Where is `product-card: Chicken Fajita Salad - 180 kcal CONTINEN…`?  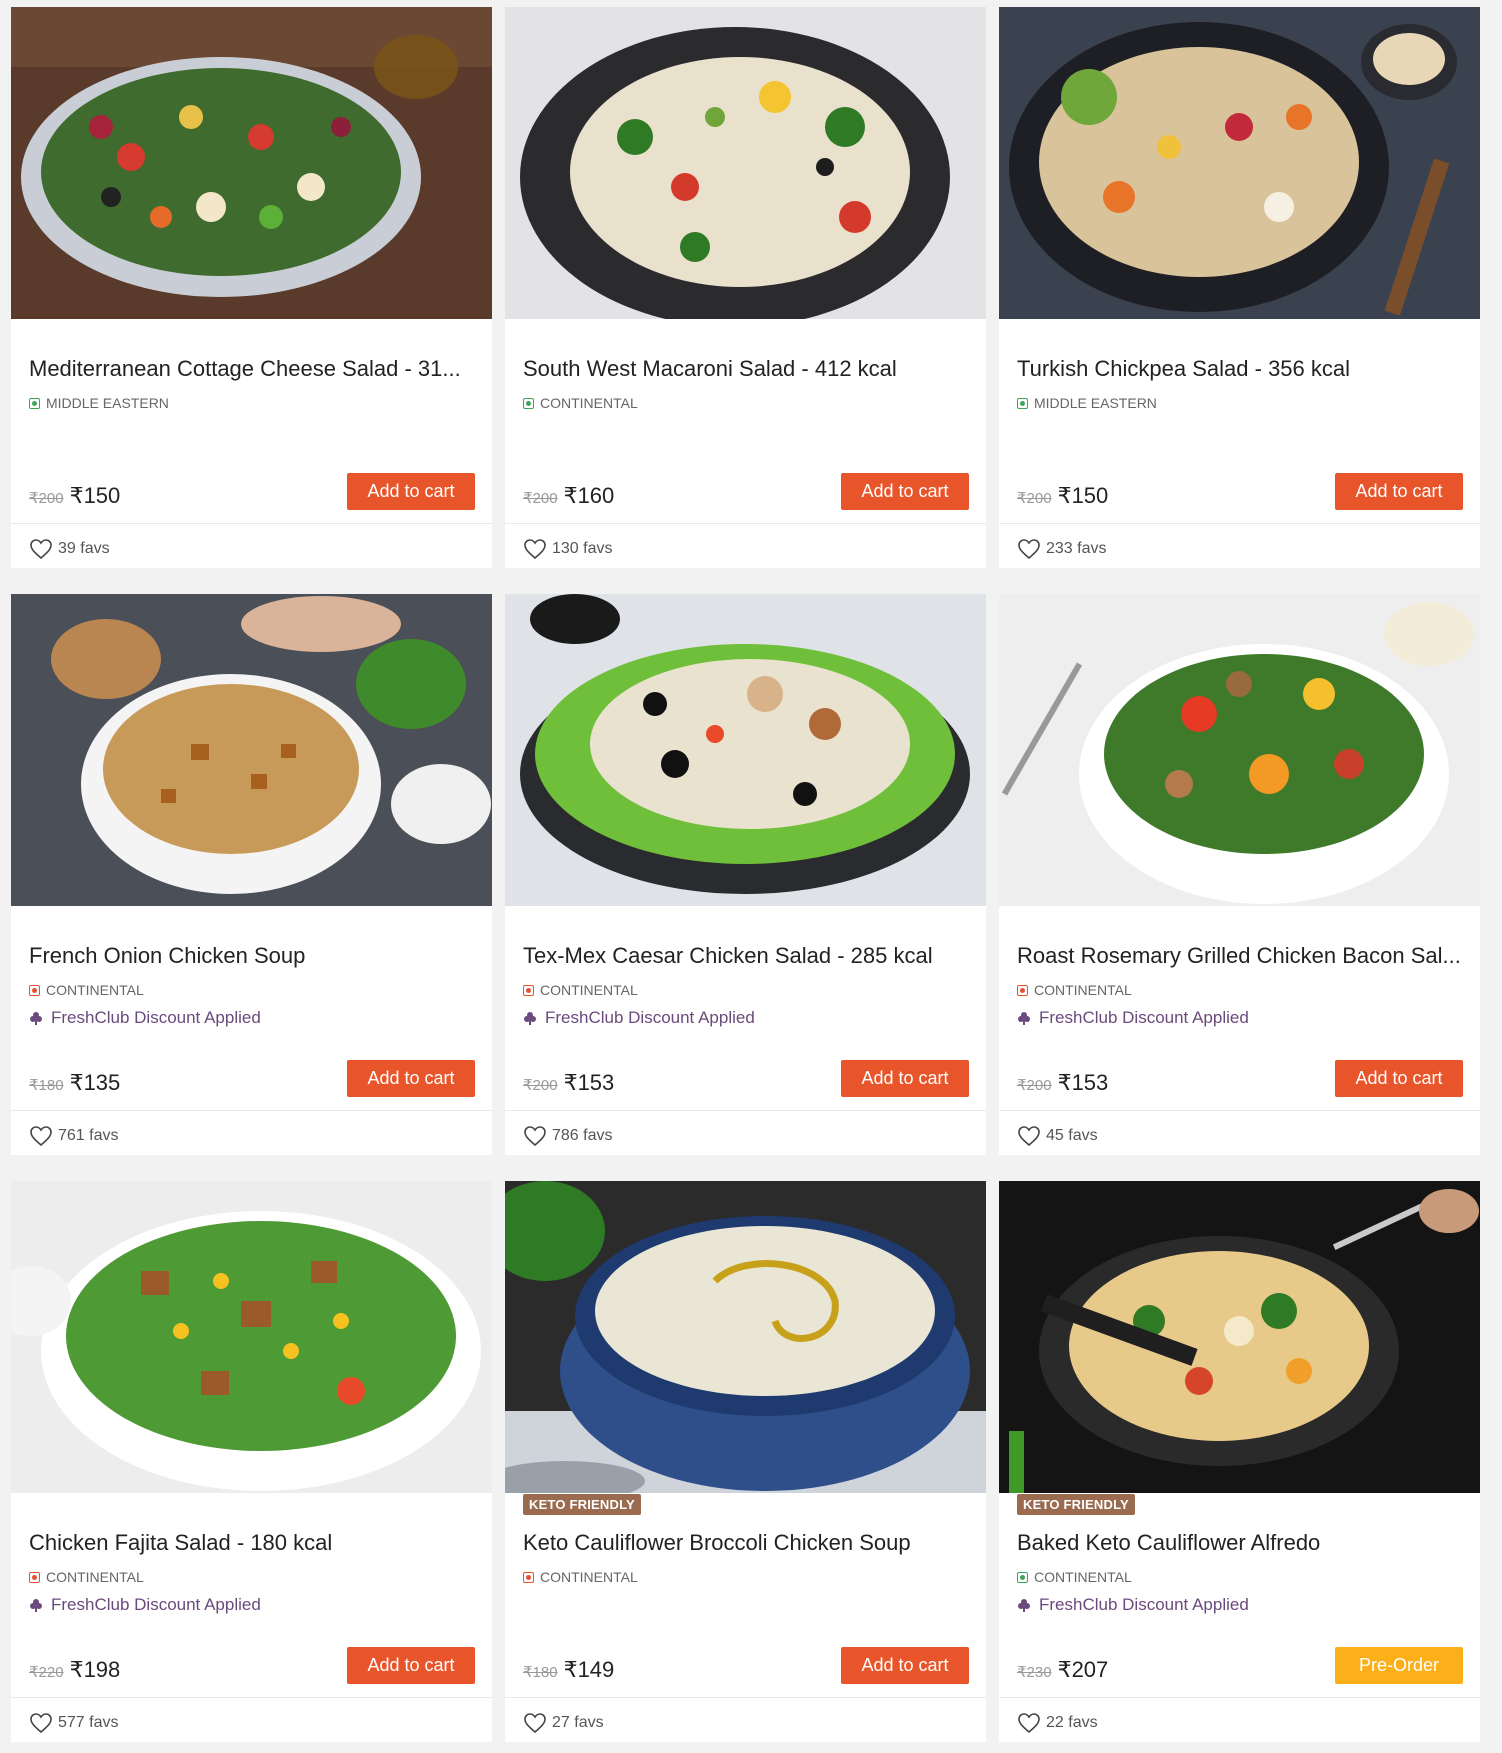
product-card: Chicken Fajita Salad - 180 kcal CONTINEN… is located at coordinates (251, 1461).